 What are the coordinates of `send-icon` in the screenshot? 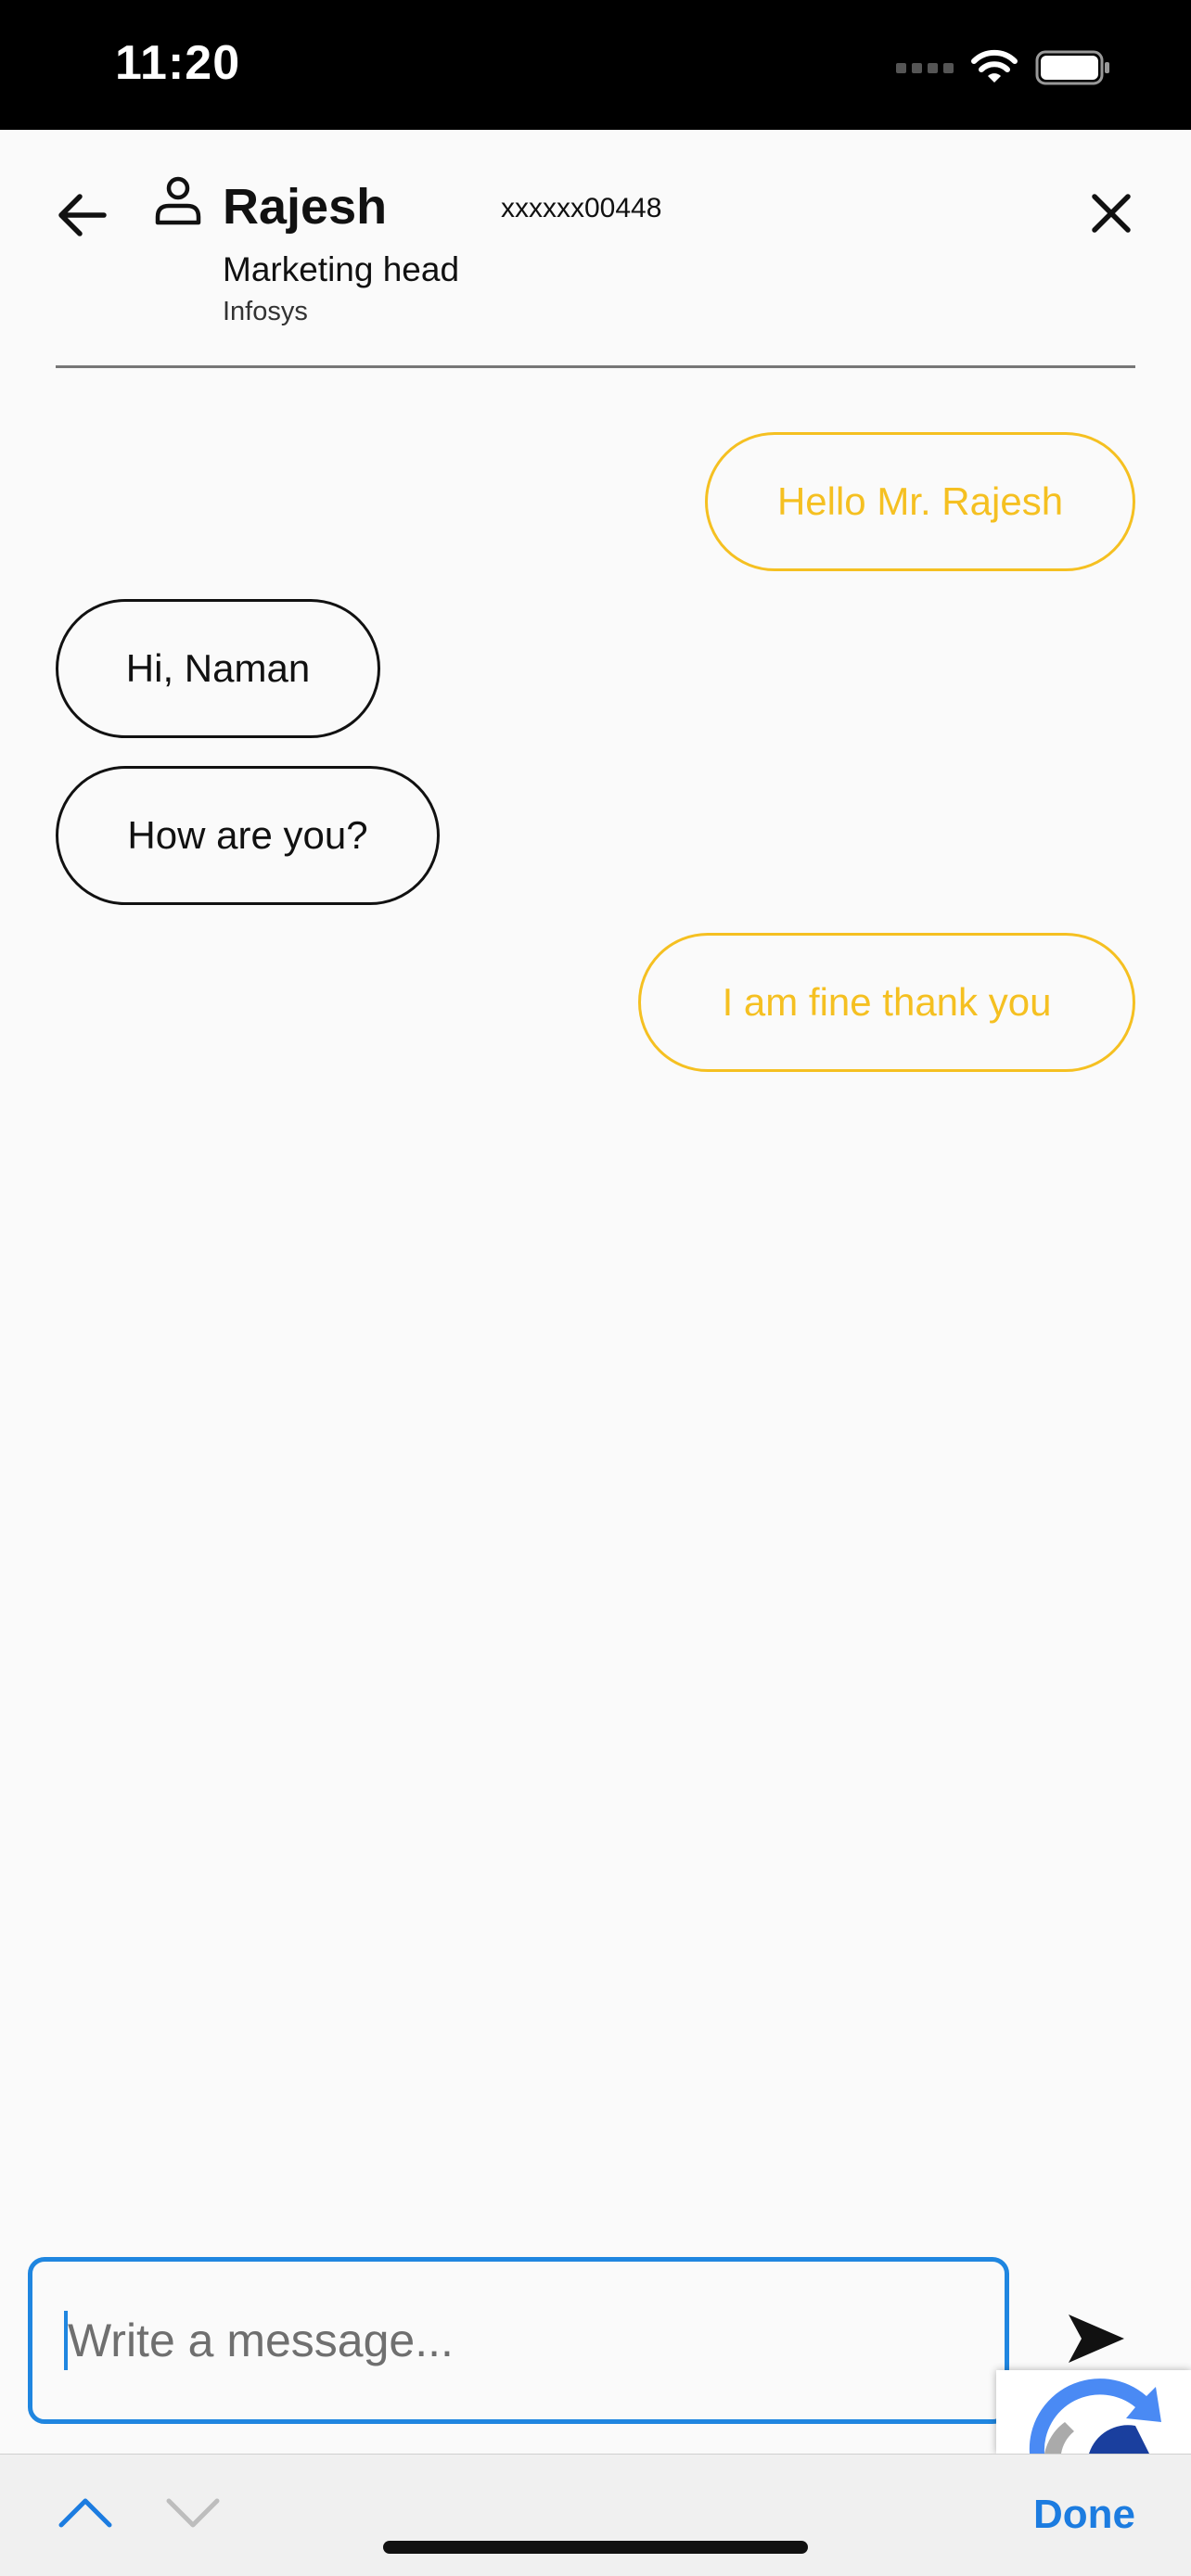 It's located at (1096, 2339).